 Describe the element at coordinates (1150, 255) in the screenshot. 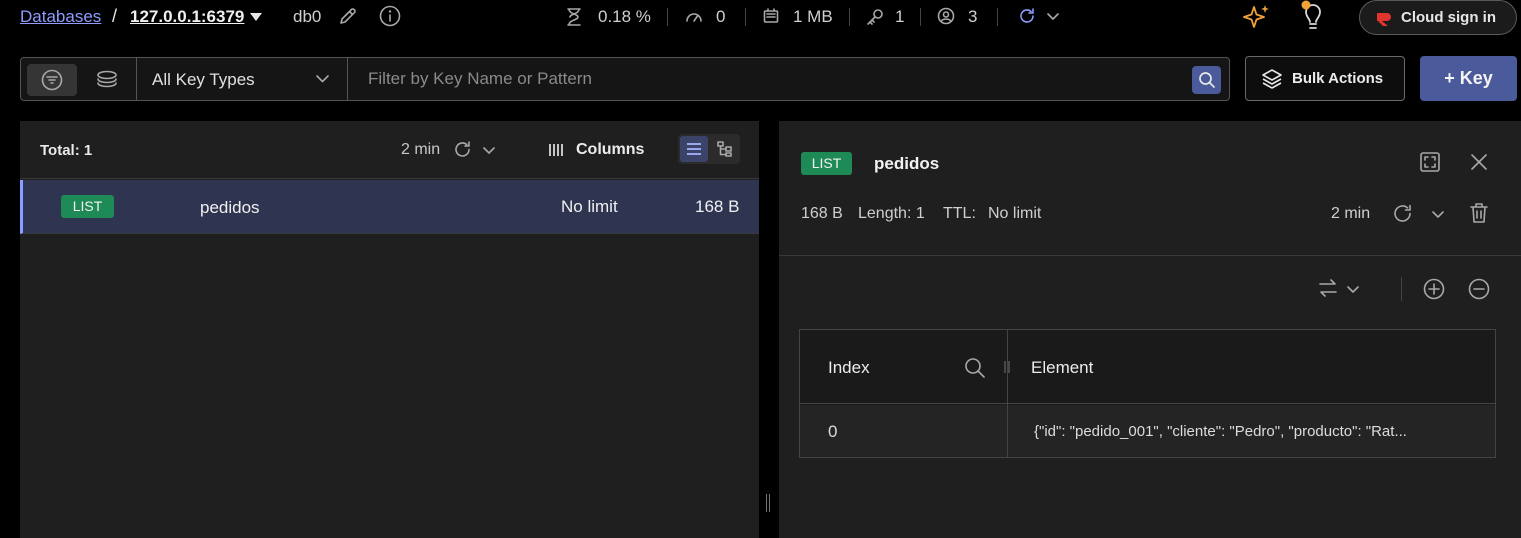

I see `details-divider` at that location.